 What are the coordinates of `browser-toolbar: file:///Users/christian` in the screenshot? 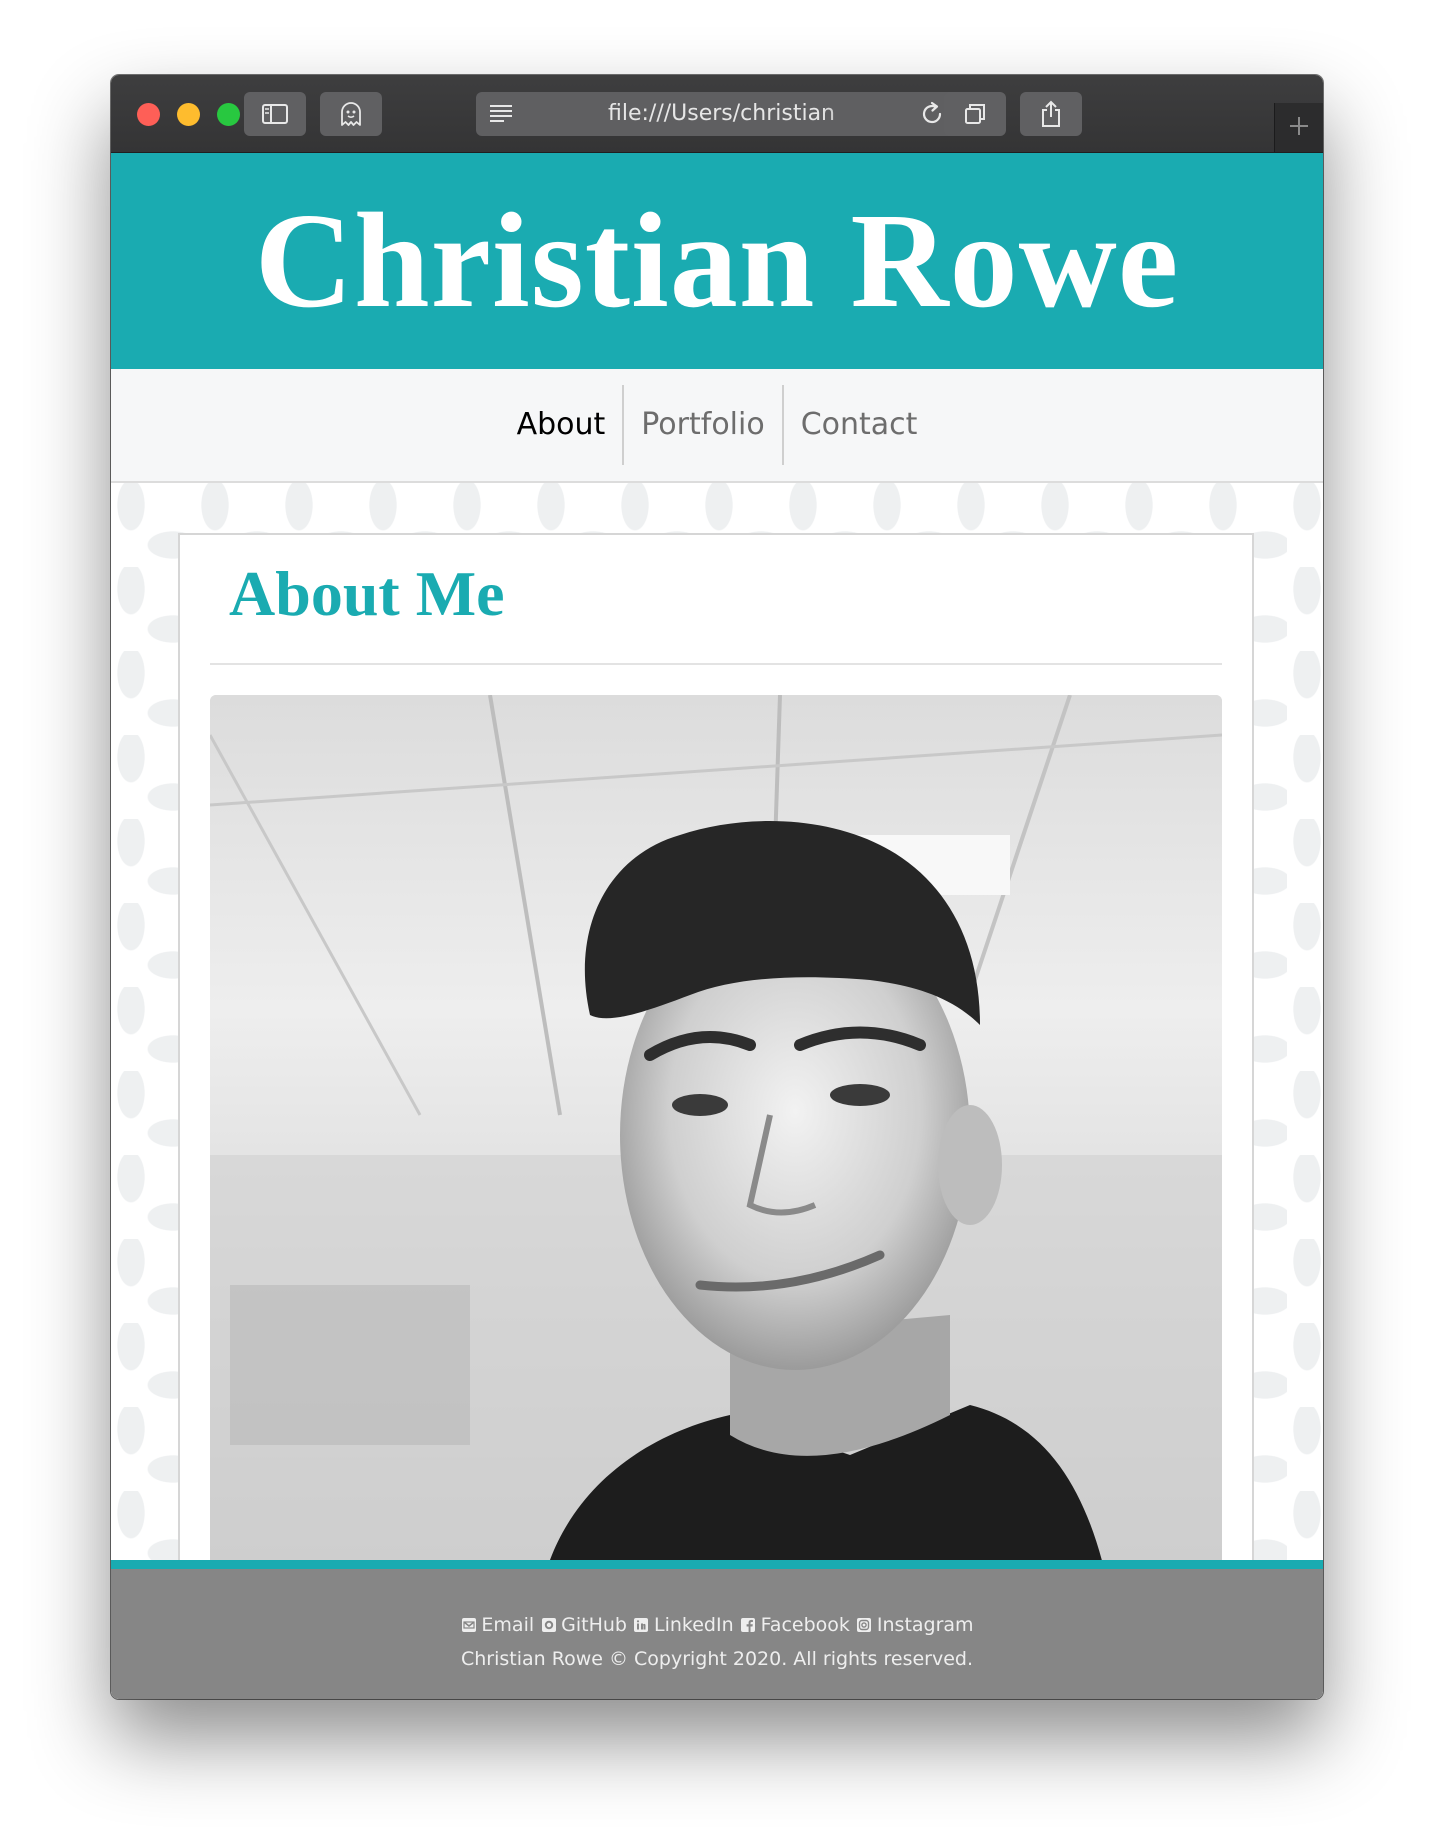 It's located at (717, 114).